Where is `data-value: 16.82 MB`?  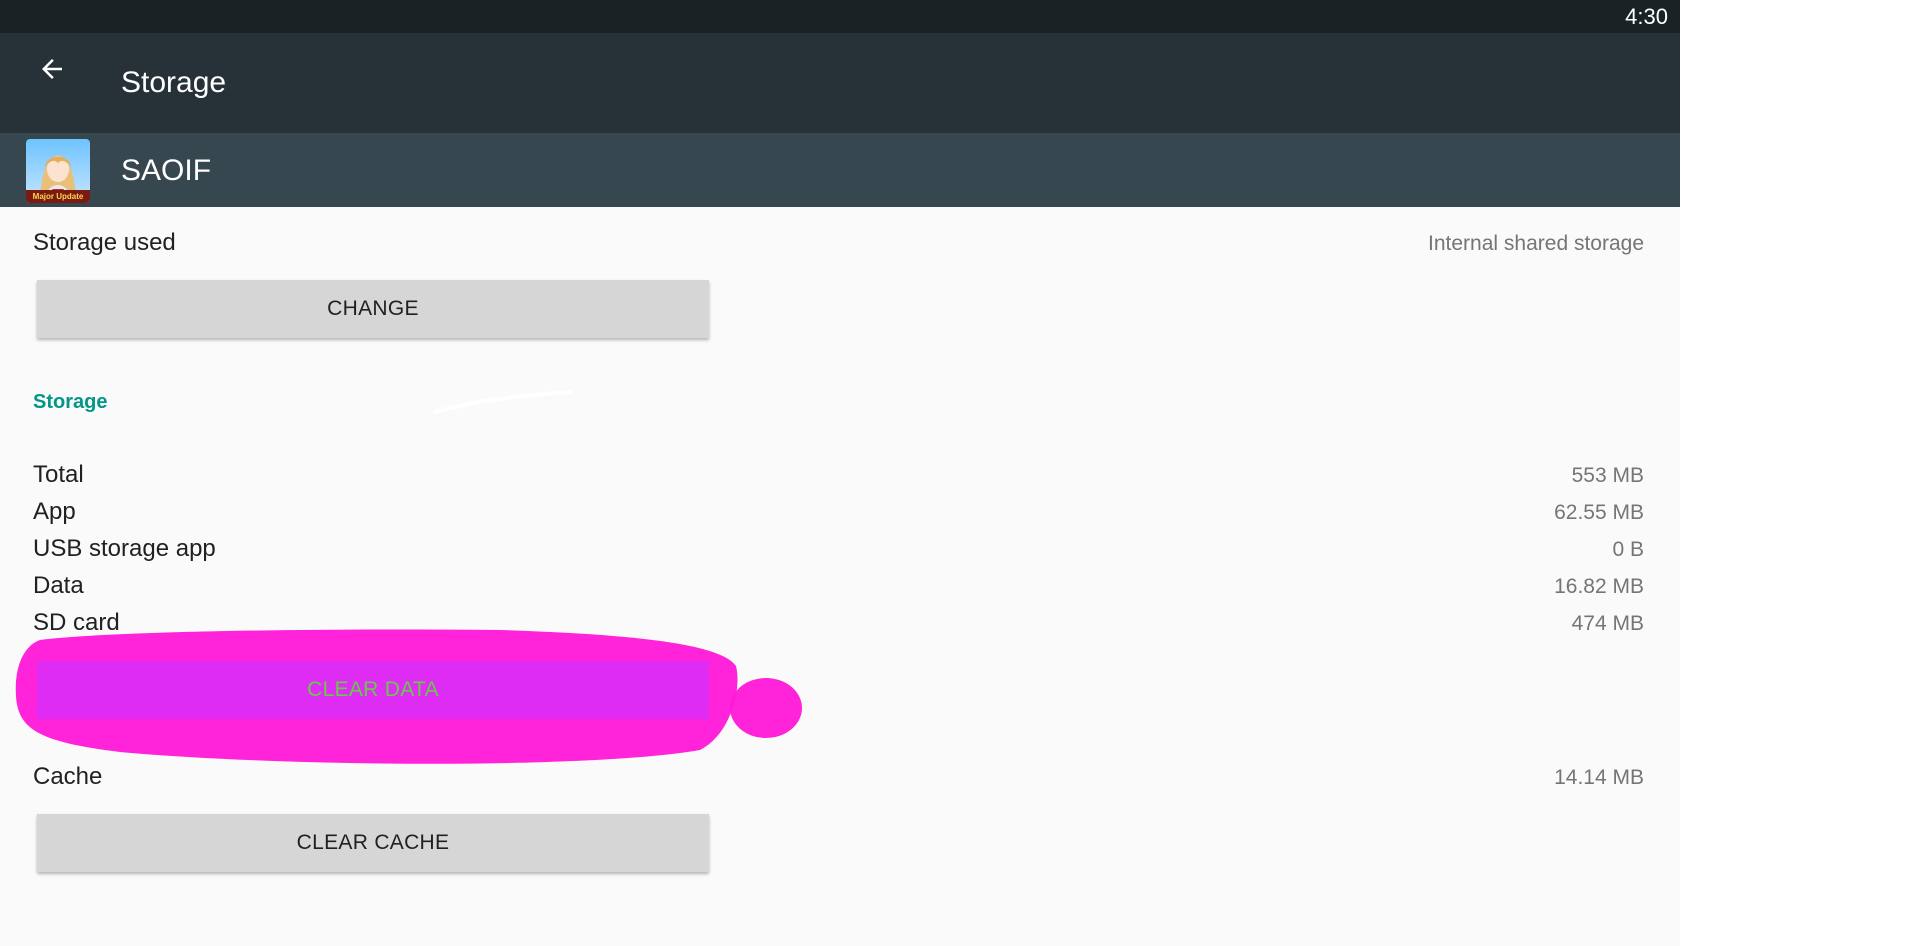
data-value: 16.82 MB is located at coordinates (1599, 586).